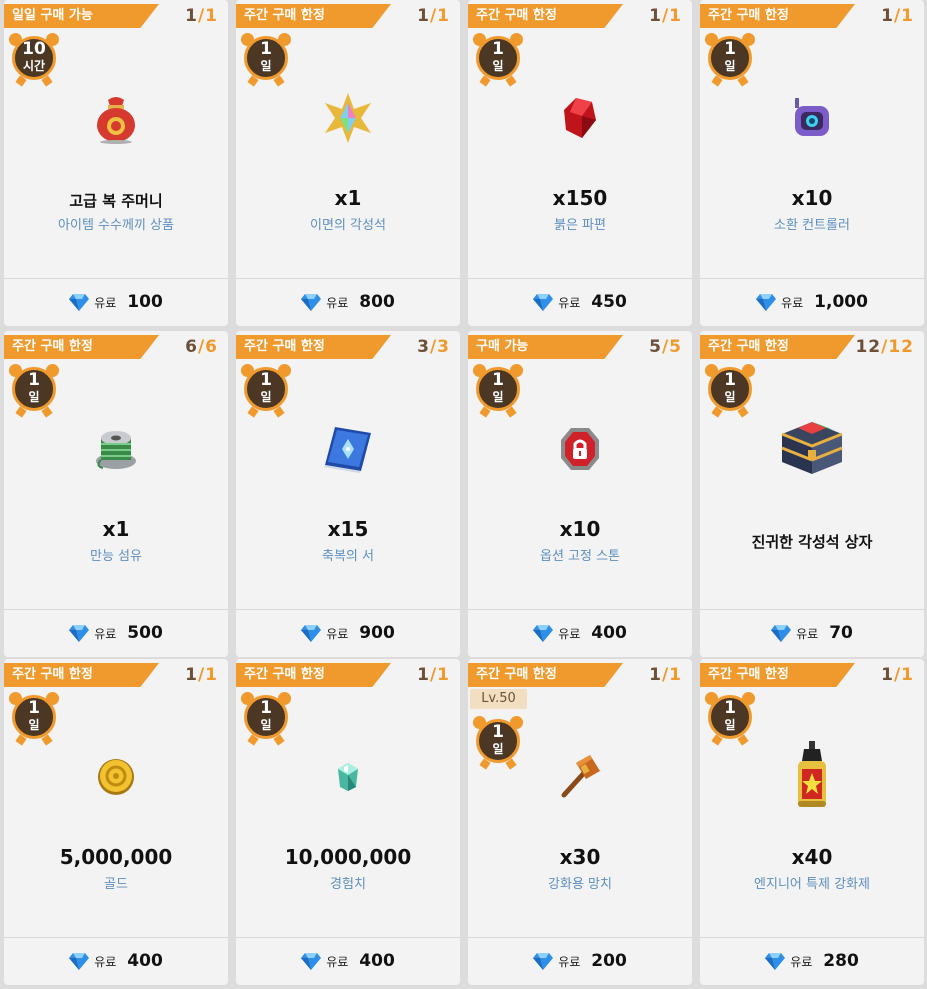  I want to click on price-button: 유료 280, so click(812, 961).